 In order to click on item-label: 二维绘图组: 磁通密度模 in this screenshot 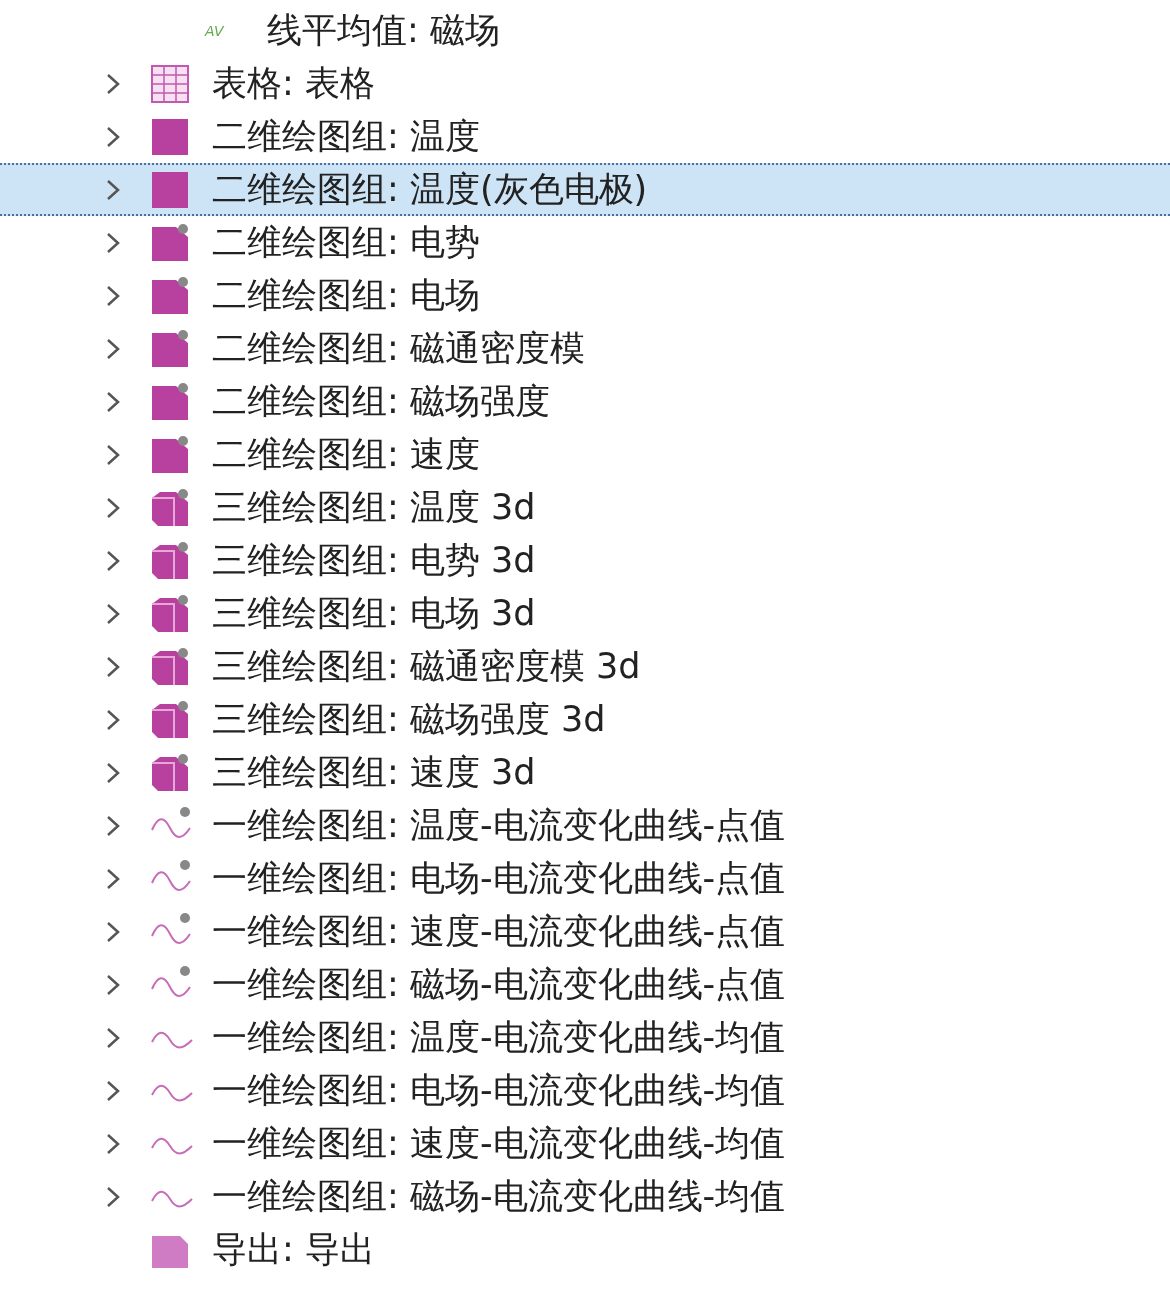, I will do `click(398, 348)`.